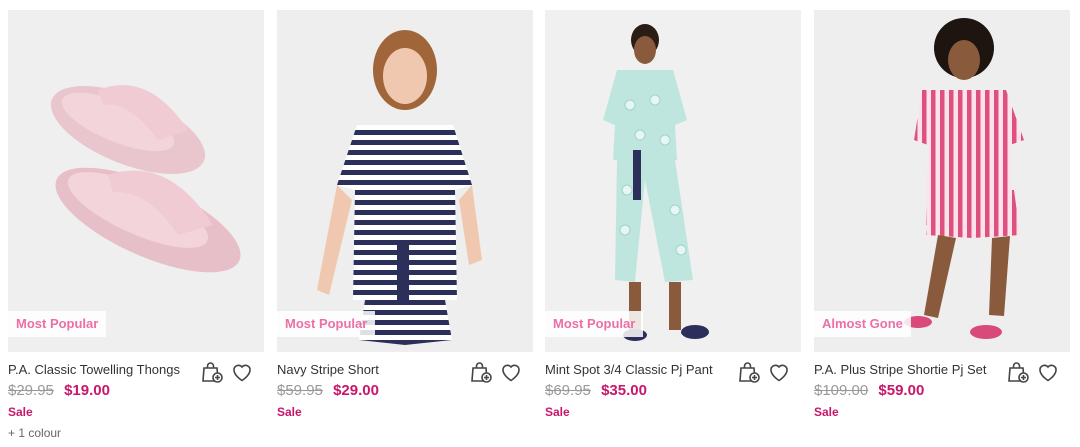 This screenshot has height=447, width=1080. Describe the element at coordinates (328, 369) in the screenshot. I see `product-title: Navy Stripe Short` at that location.